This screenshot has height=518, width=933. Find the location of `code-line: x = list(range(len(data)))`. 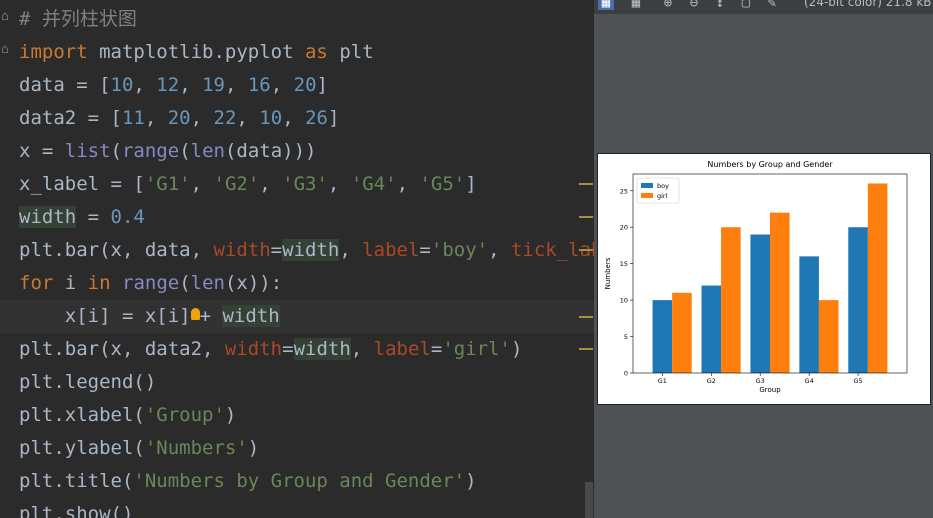

code-line: x = list(range(len(data))) is located at coordinates (297, 151).